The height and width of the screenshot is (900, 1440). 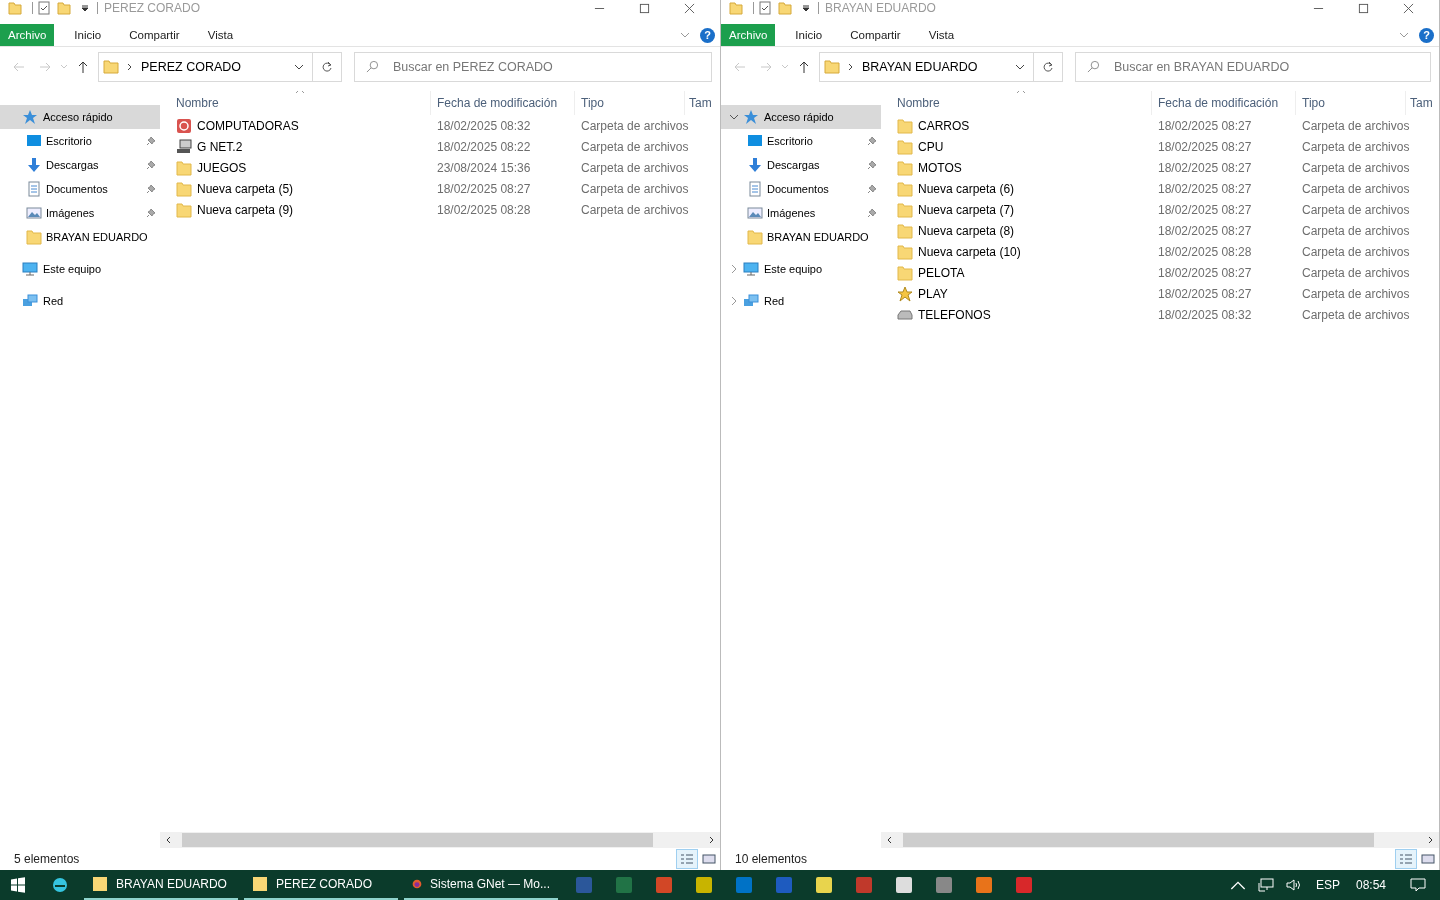 What do you see at coordinates (445, 146) in the screenshot?
I see `file-row: G NET.2 18/02/2025 08:22 Carpeta de archivos` at bounding box center [445, 146].